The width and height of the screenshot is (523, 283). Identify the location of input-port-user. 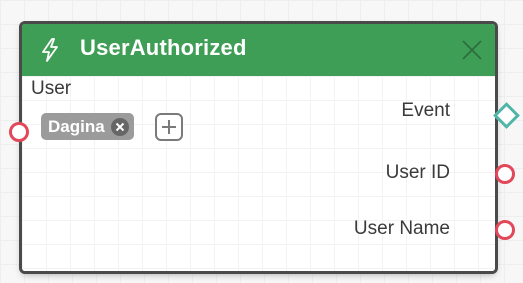
(19, 132).